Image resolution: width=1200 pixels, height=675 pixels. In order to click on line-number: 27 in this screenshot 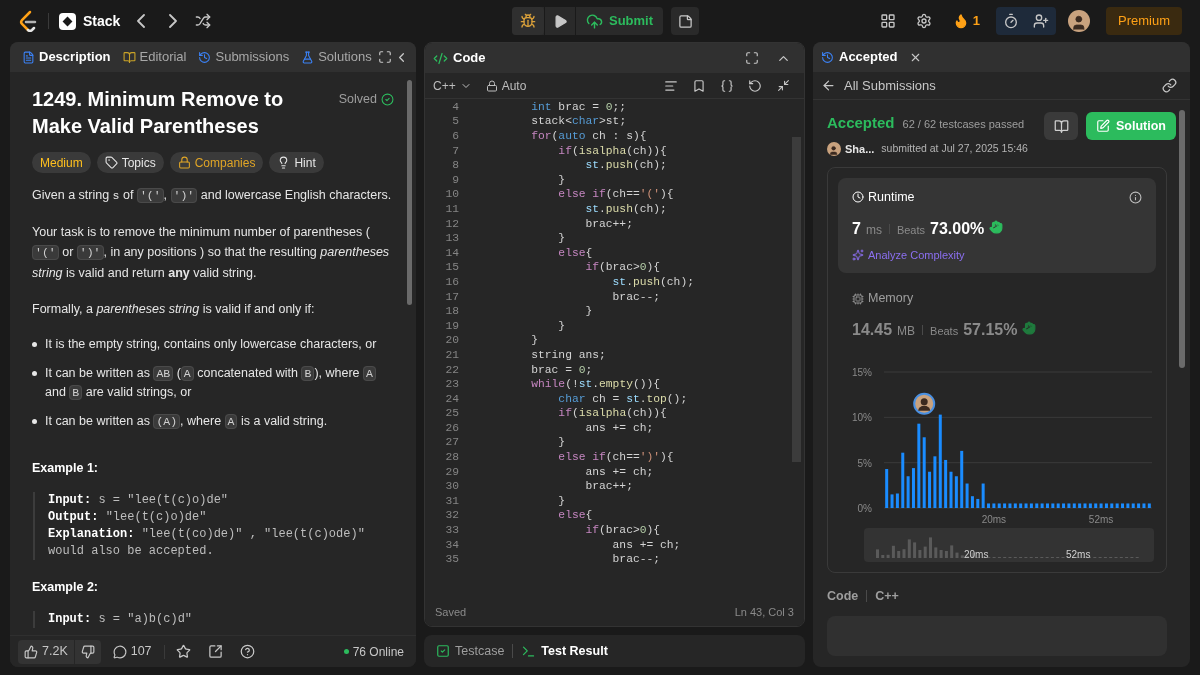, I will do `click(451, 443)`.